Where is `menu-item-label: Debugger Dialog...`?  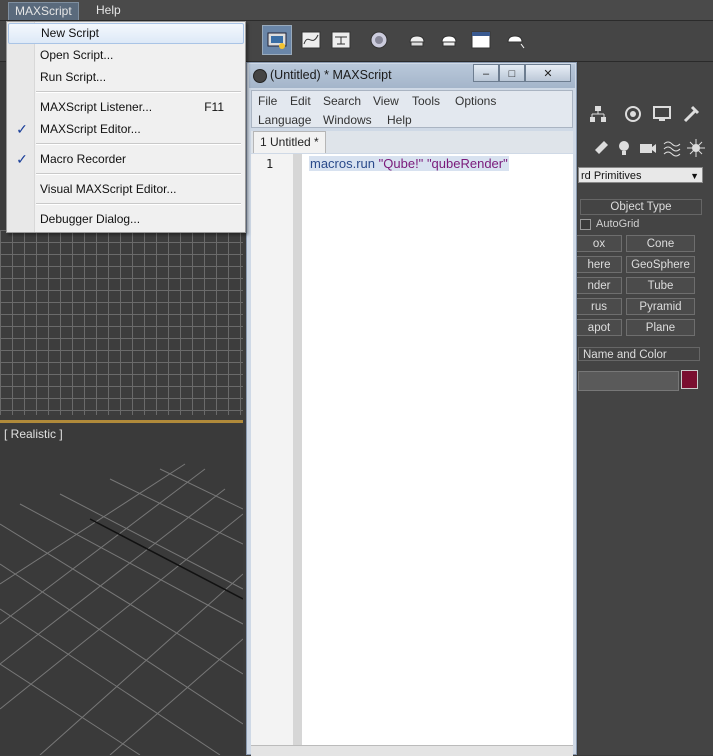
menu-item-label: Debugger Dialog... is located at coordinates (90, 219).